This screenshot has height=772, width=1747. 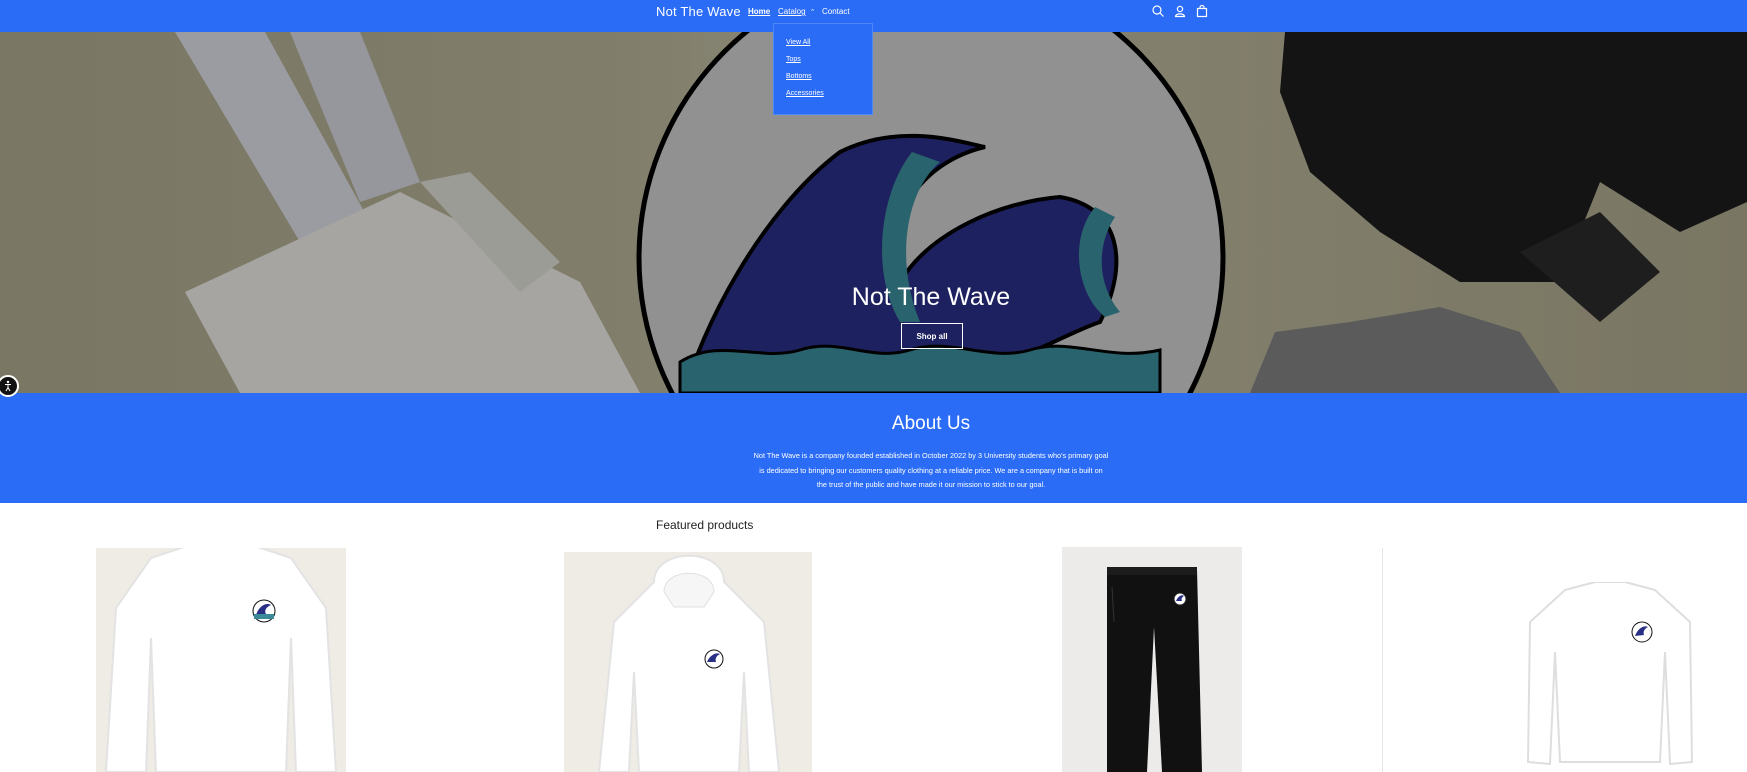 I want to click on product-card-joggers, so click(x=1152, y=659).